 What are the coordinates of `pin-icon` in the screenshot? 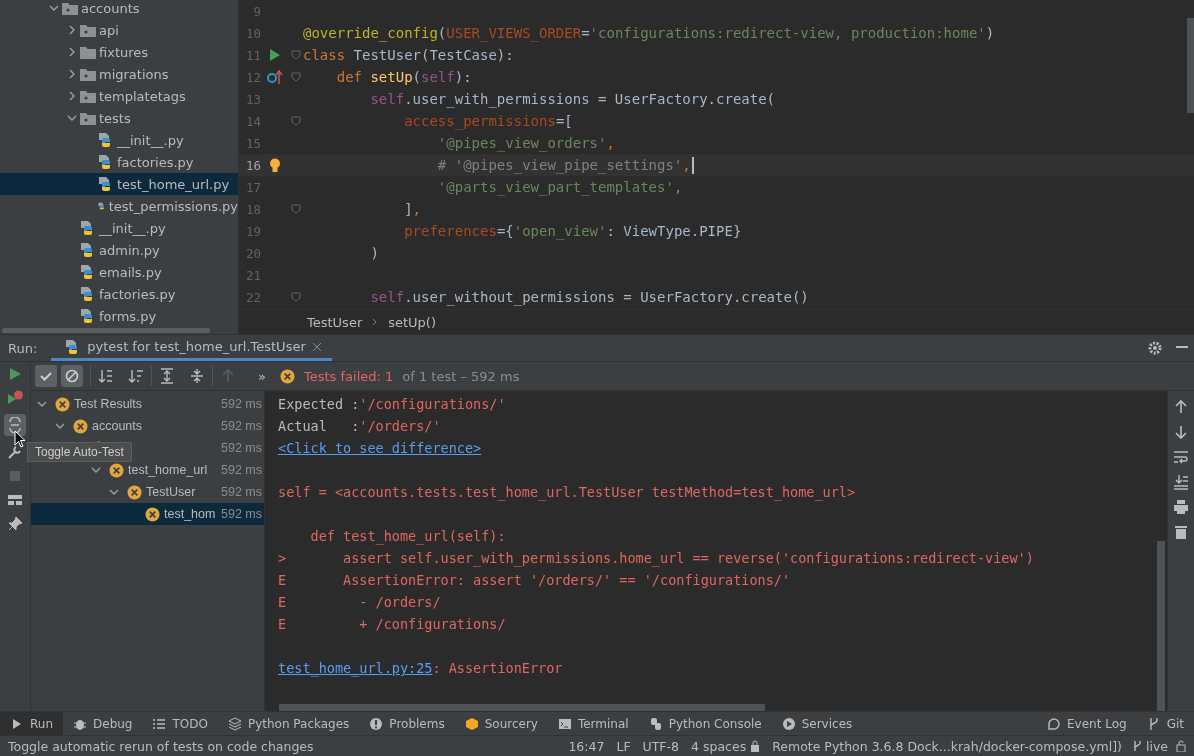 It's located at (15, 524).